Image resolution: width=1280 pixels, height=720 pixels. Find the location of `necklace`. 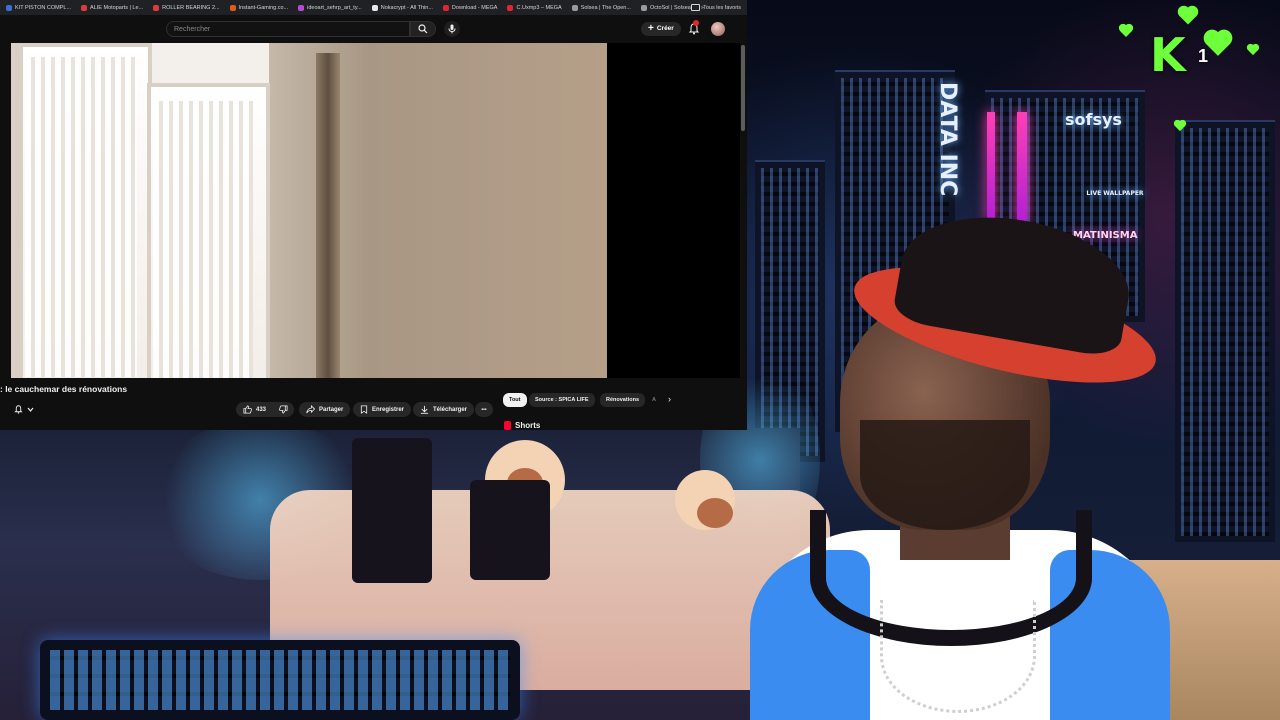

necklace is located at coordinates (958, 656).